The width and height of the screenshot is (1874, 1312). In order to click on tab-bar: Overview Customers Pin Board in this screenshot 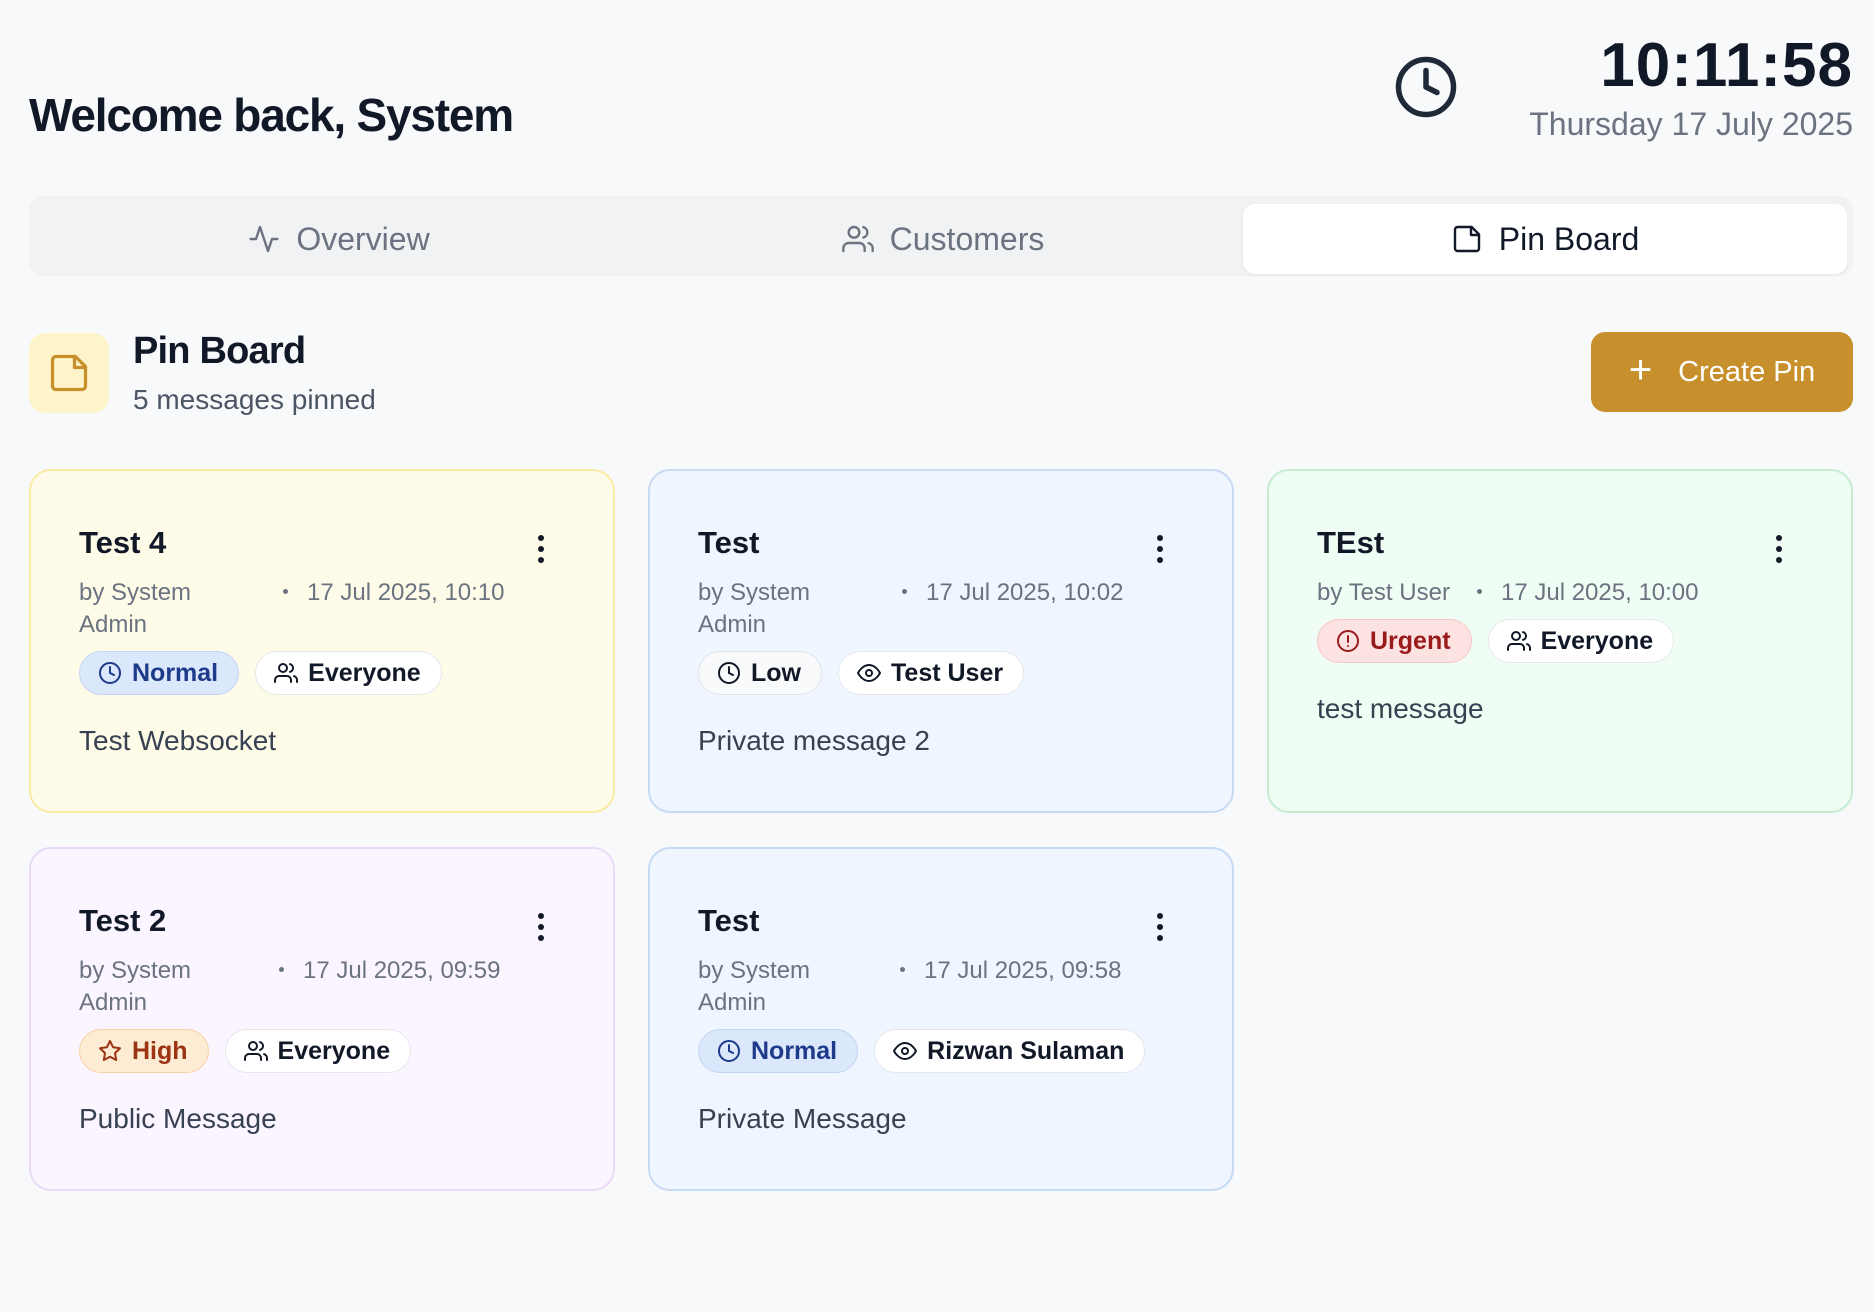, I will do `click(941, 236)`.